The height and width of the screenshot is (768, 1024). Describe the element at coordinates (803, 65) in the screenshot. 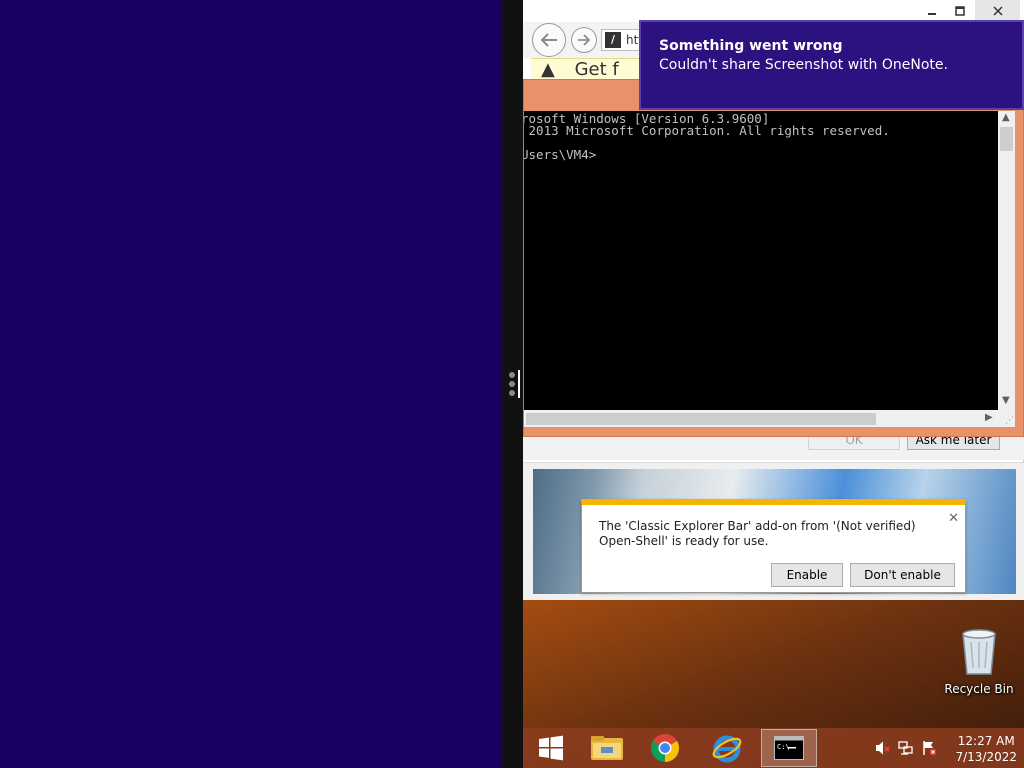

I see `toast-message: Couldn't share Screenshot with OneNote.` at that location.